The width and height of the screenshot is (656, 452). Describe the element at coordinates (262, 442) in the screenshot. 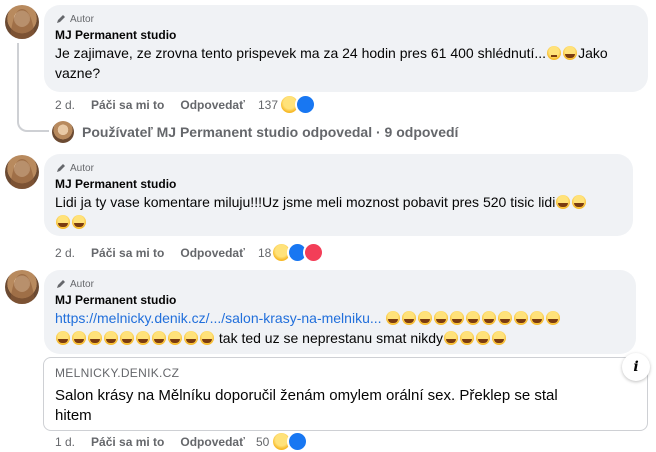

I see `reaction-count: 50` at that location.